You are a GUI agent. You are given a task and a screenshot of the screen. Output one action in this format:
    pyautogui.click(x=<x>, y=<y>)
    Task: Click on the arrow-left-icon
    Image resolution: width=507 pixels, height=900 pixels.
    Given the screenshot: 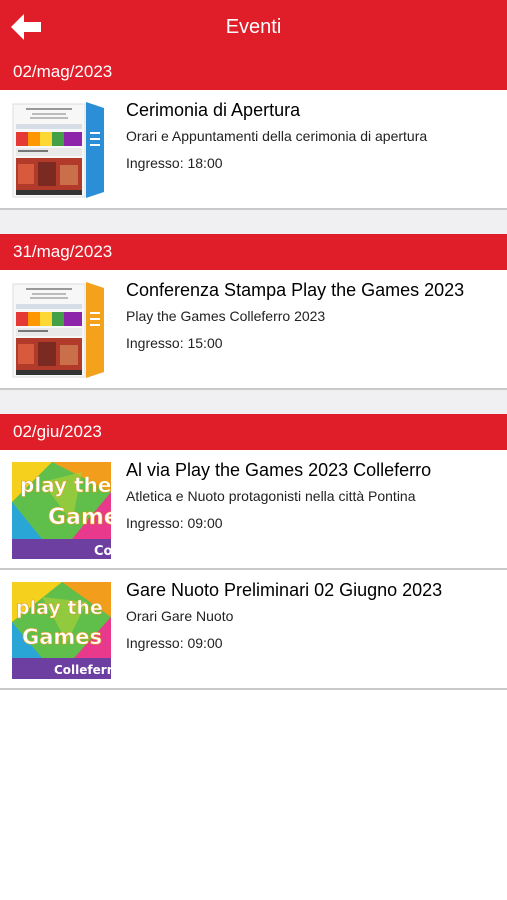 What is the action you would take?
    pyautogui.click(x=26, y=27)
    